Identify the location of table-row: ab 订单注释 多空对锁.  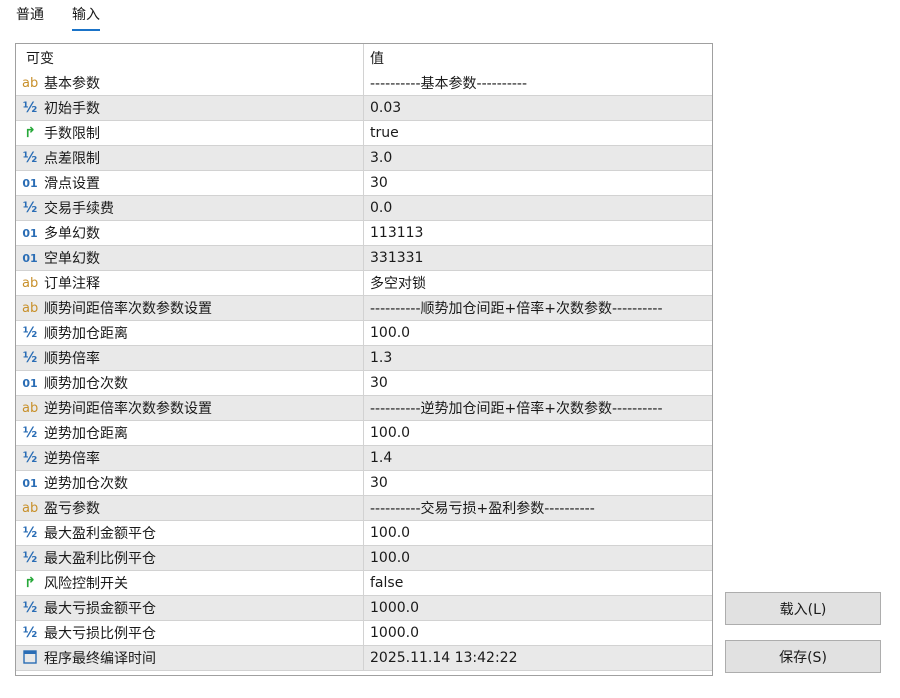
(364, 283).